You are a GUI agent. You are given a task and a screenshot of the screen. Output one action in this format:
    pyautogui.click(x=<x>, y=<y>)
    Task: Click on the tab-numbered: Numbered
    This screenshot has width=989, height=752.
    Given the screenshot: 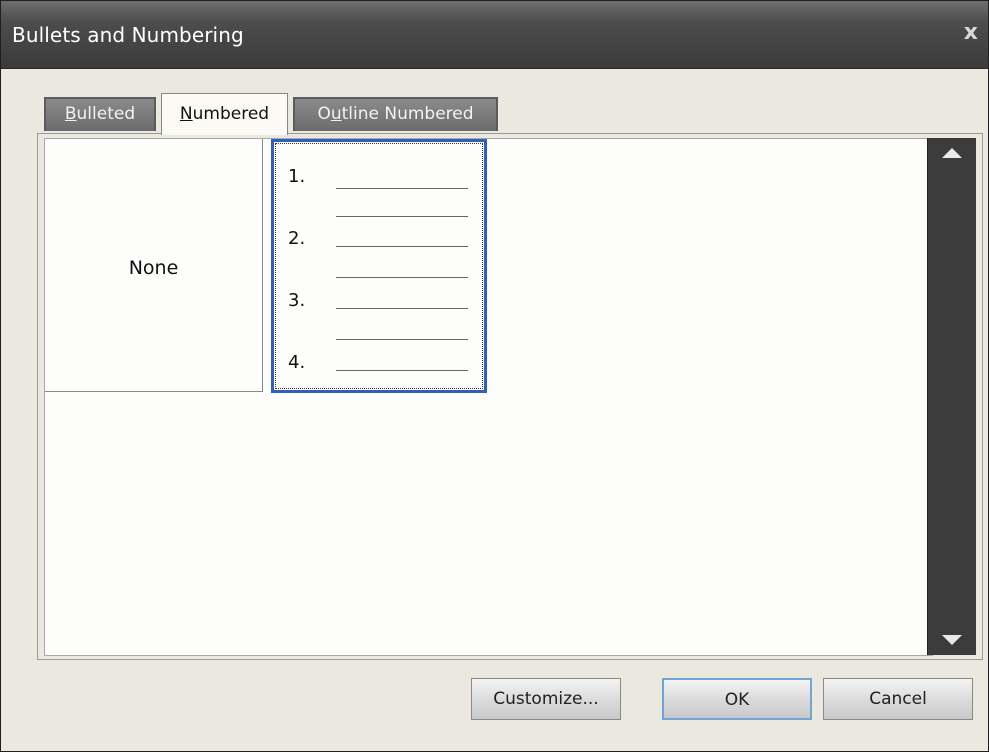 What is the action you would take?
    pyautogui.click(x=224, y=114)
    